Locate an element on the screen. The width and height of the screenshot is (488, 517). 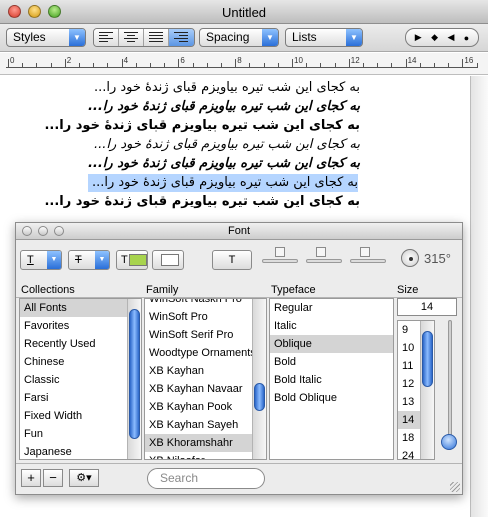
shadow-blur-slider is located at coordinates (324, 261).